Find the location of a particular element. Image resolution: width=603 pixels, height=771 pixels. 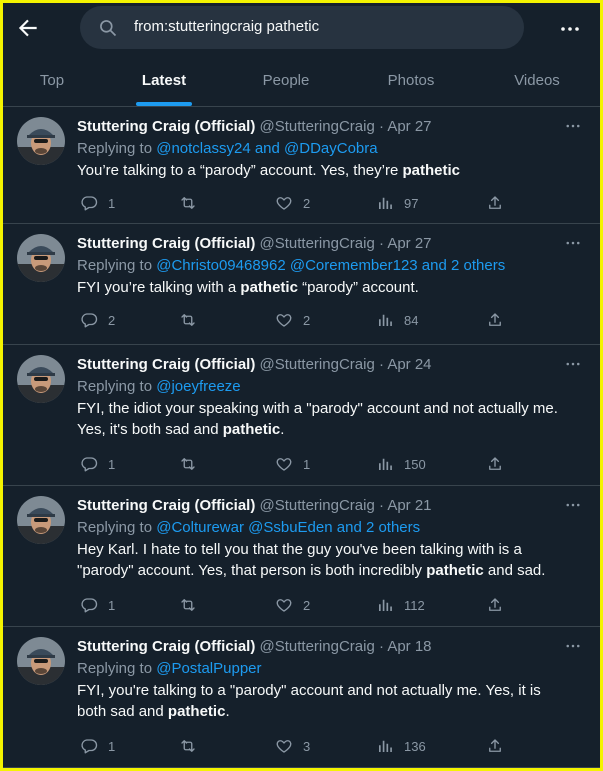

tab-people: People is located at coordinates (286, 80).